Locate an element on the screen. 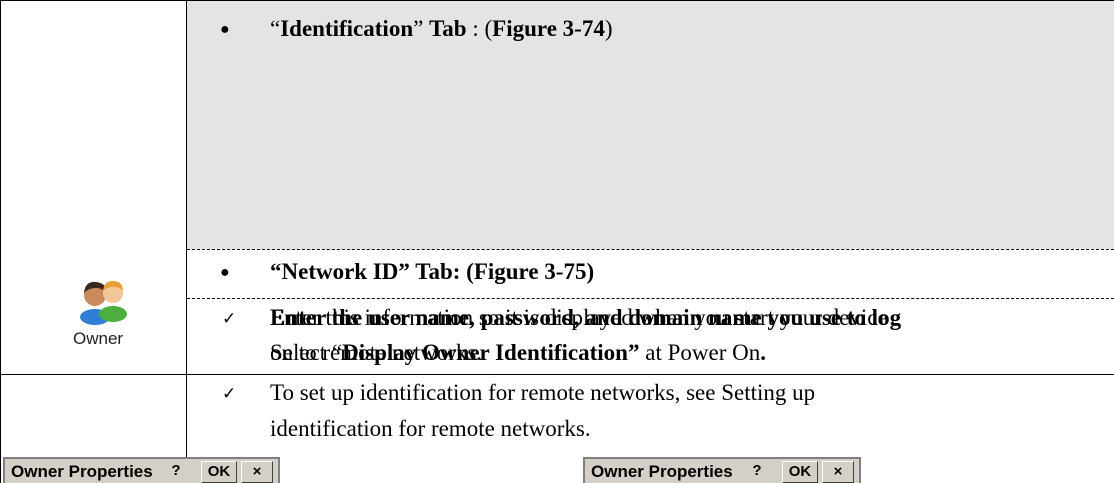 Image resolution: width=1114 pixels, height=483 pixels. close-quote: ” is located at coordinates (421, 28).